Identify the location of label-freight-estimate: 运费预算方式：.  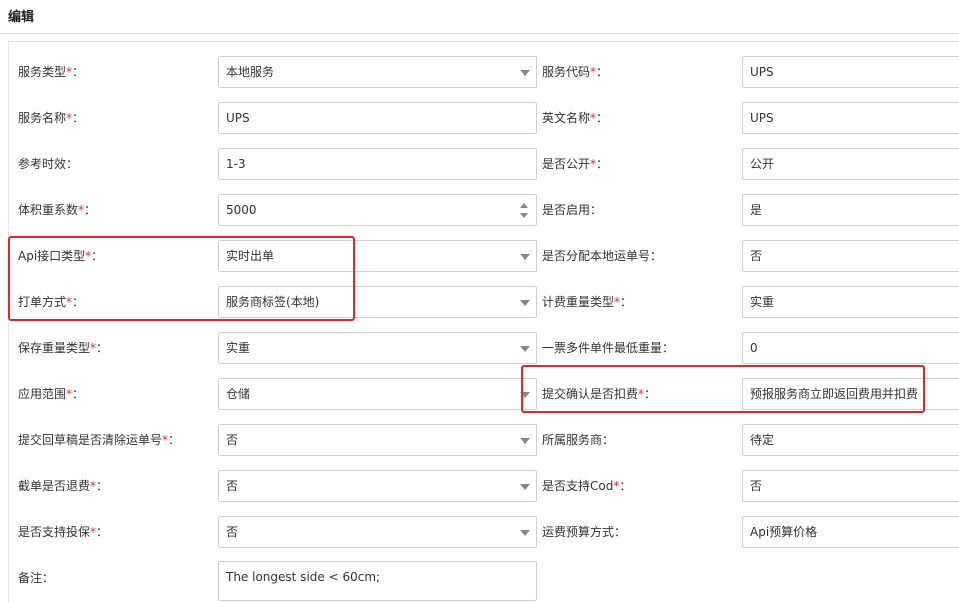
(584, 532).